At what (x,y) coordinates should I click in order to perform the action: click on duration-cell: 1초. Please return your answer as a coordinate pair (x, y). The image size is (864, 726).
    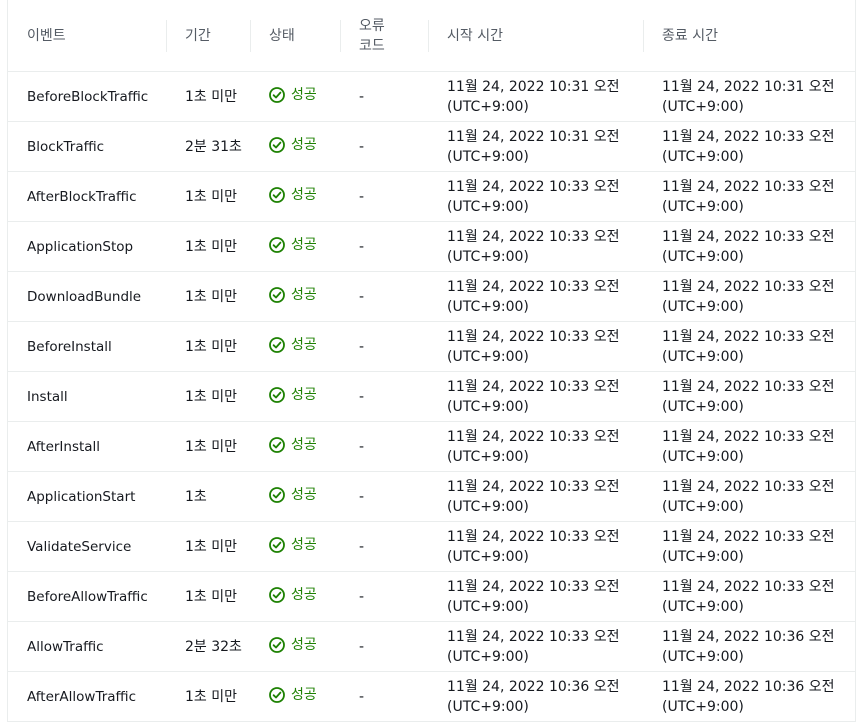
    Looking at the image, I should click on (208, 496).